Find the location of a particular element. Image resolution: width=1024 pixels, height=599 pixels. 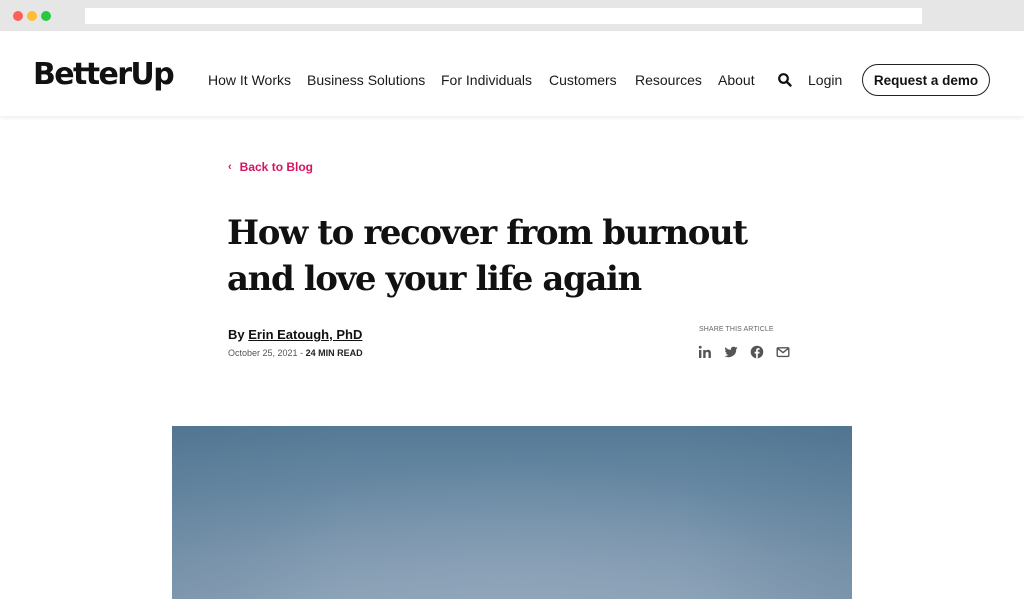

article-meta: October 25, 2021 - 24 MIN READ is located at coordinates (295, 353).